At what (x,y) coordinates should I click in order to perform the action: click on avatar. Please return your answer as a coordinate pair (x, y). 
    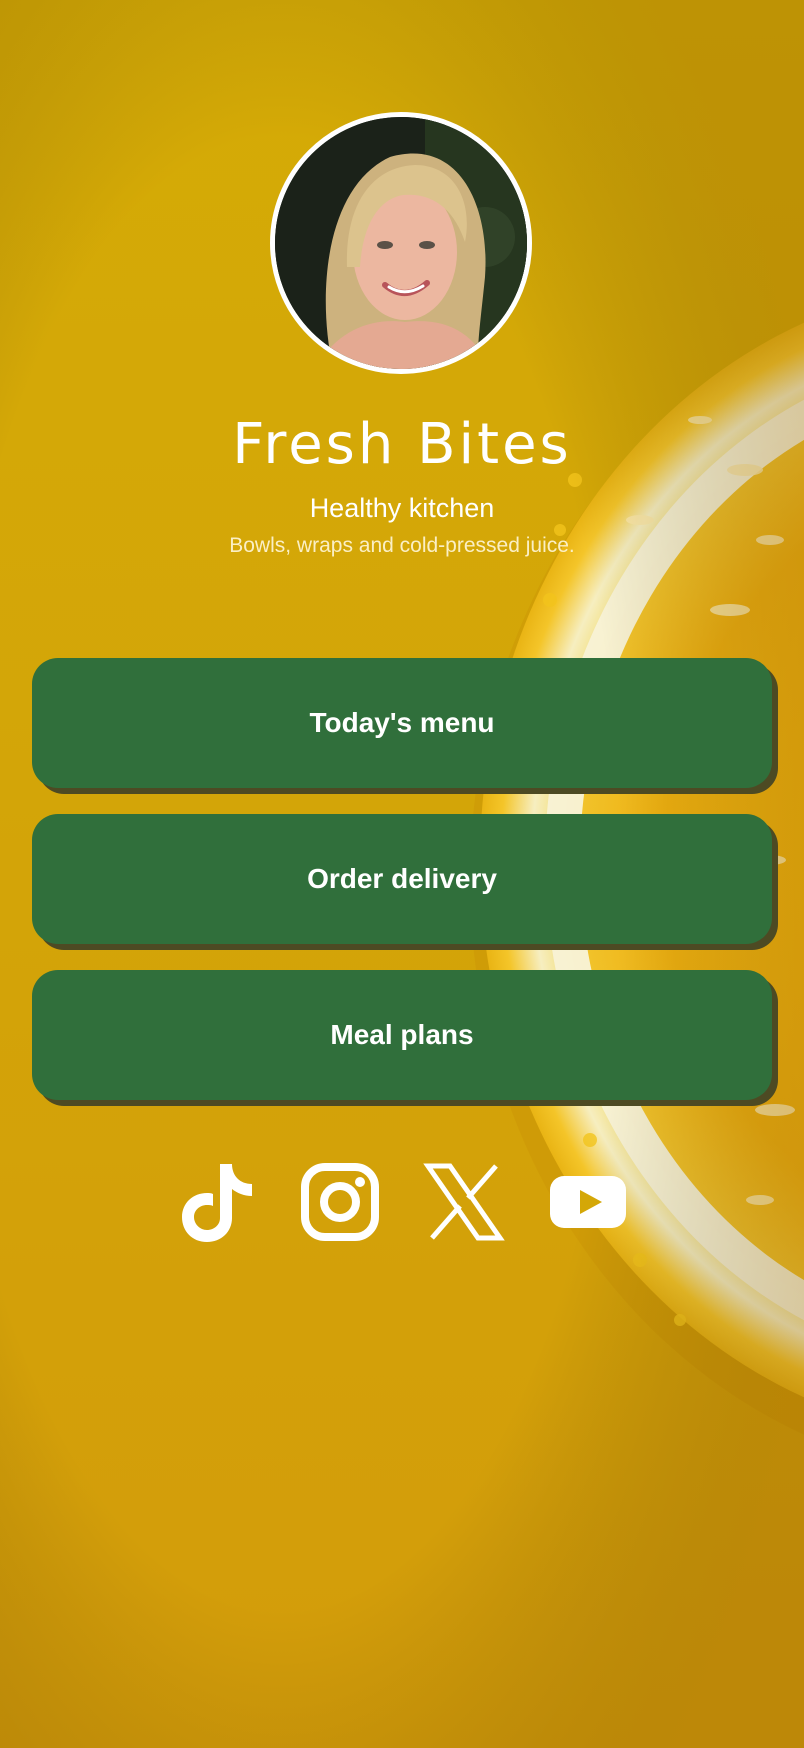
    Looking at the image, I should click on (401, 243).